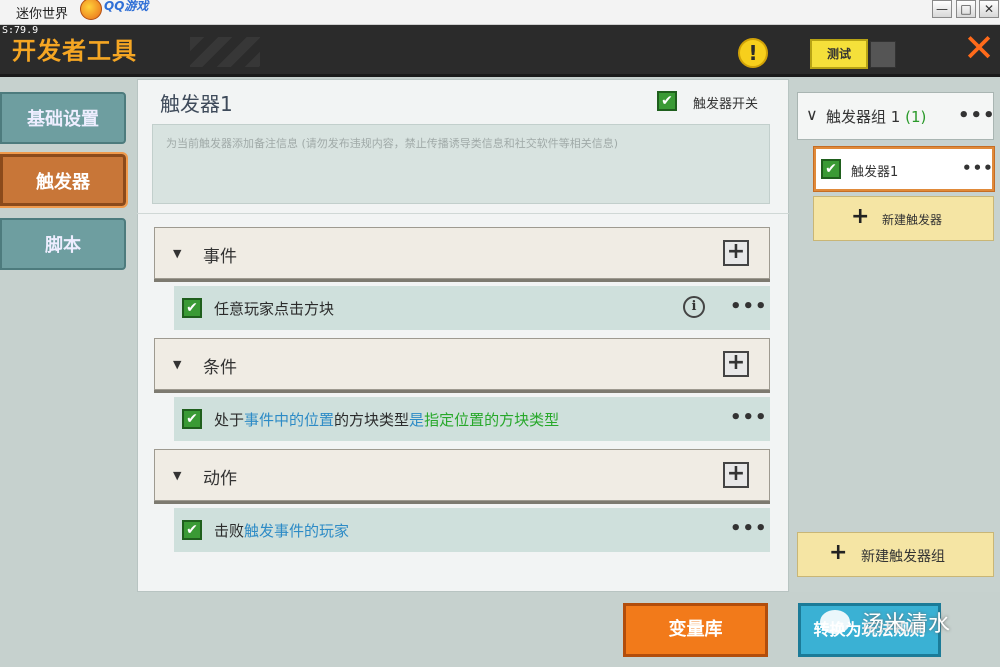 The width and height of the screenshot is (1000, 667). I want to click on action-text: 击败触发事件的玩家, so click(281, 530).